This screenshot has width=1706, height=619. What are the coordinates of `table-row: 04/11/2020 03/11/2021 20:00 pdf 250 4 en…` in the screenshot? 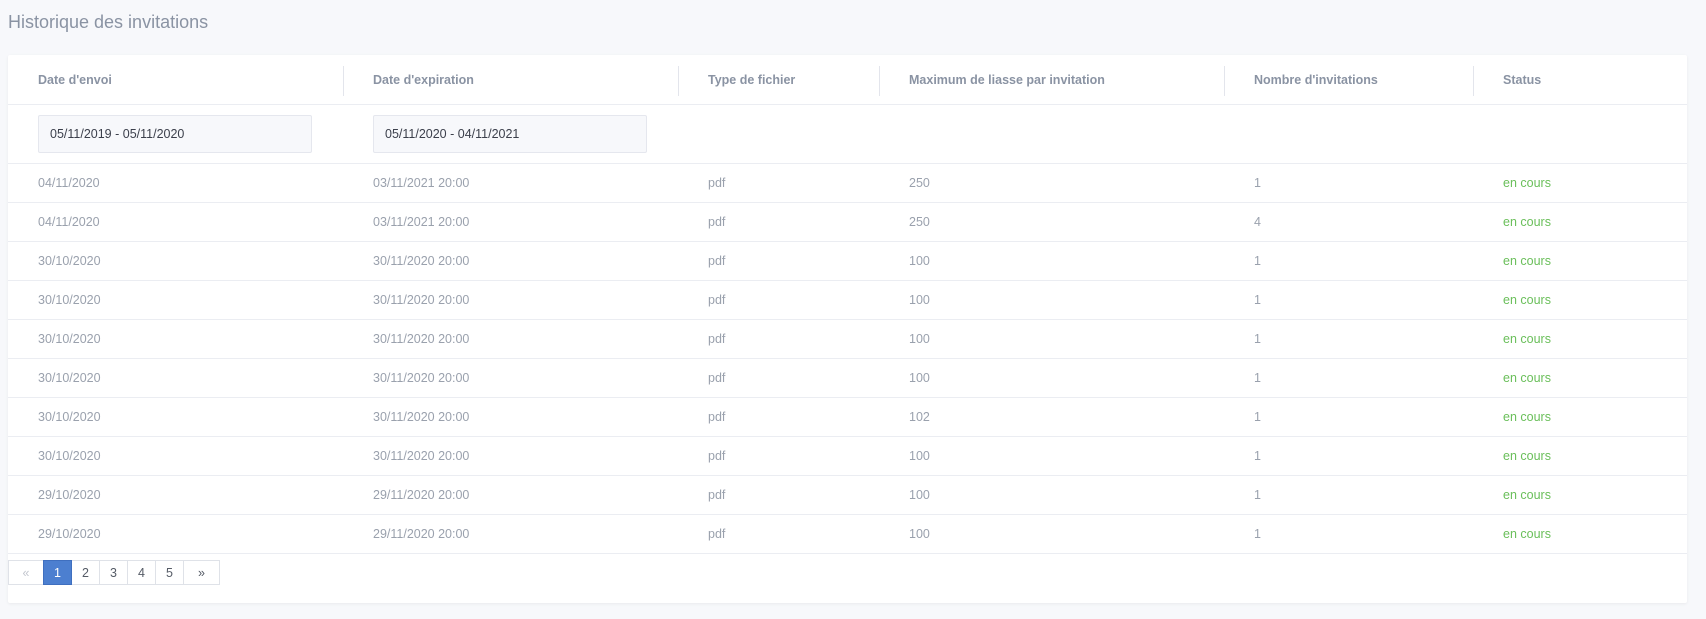 It's located at (847, 222).